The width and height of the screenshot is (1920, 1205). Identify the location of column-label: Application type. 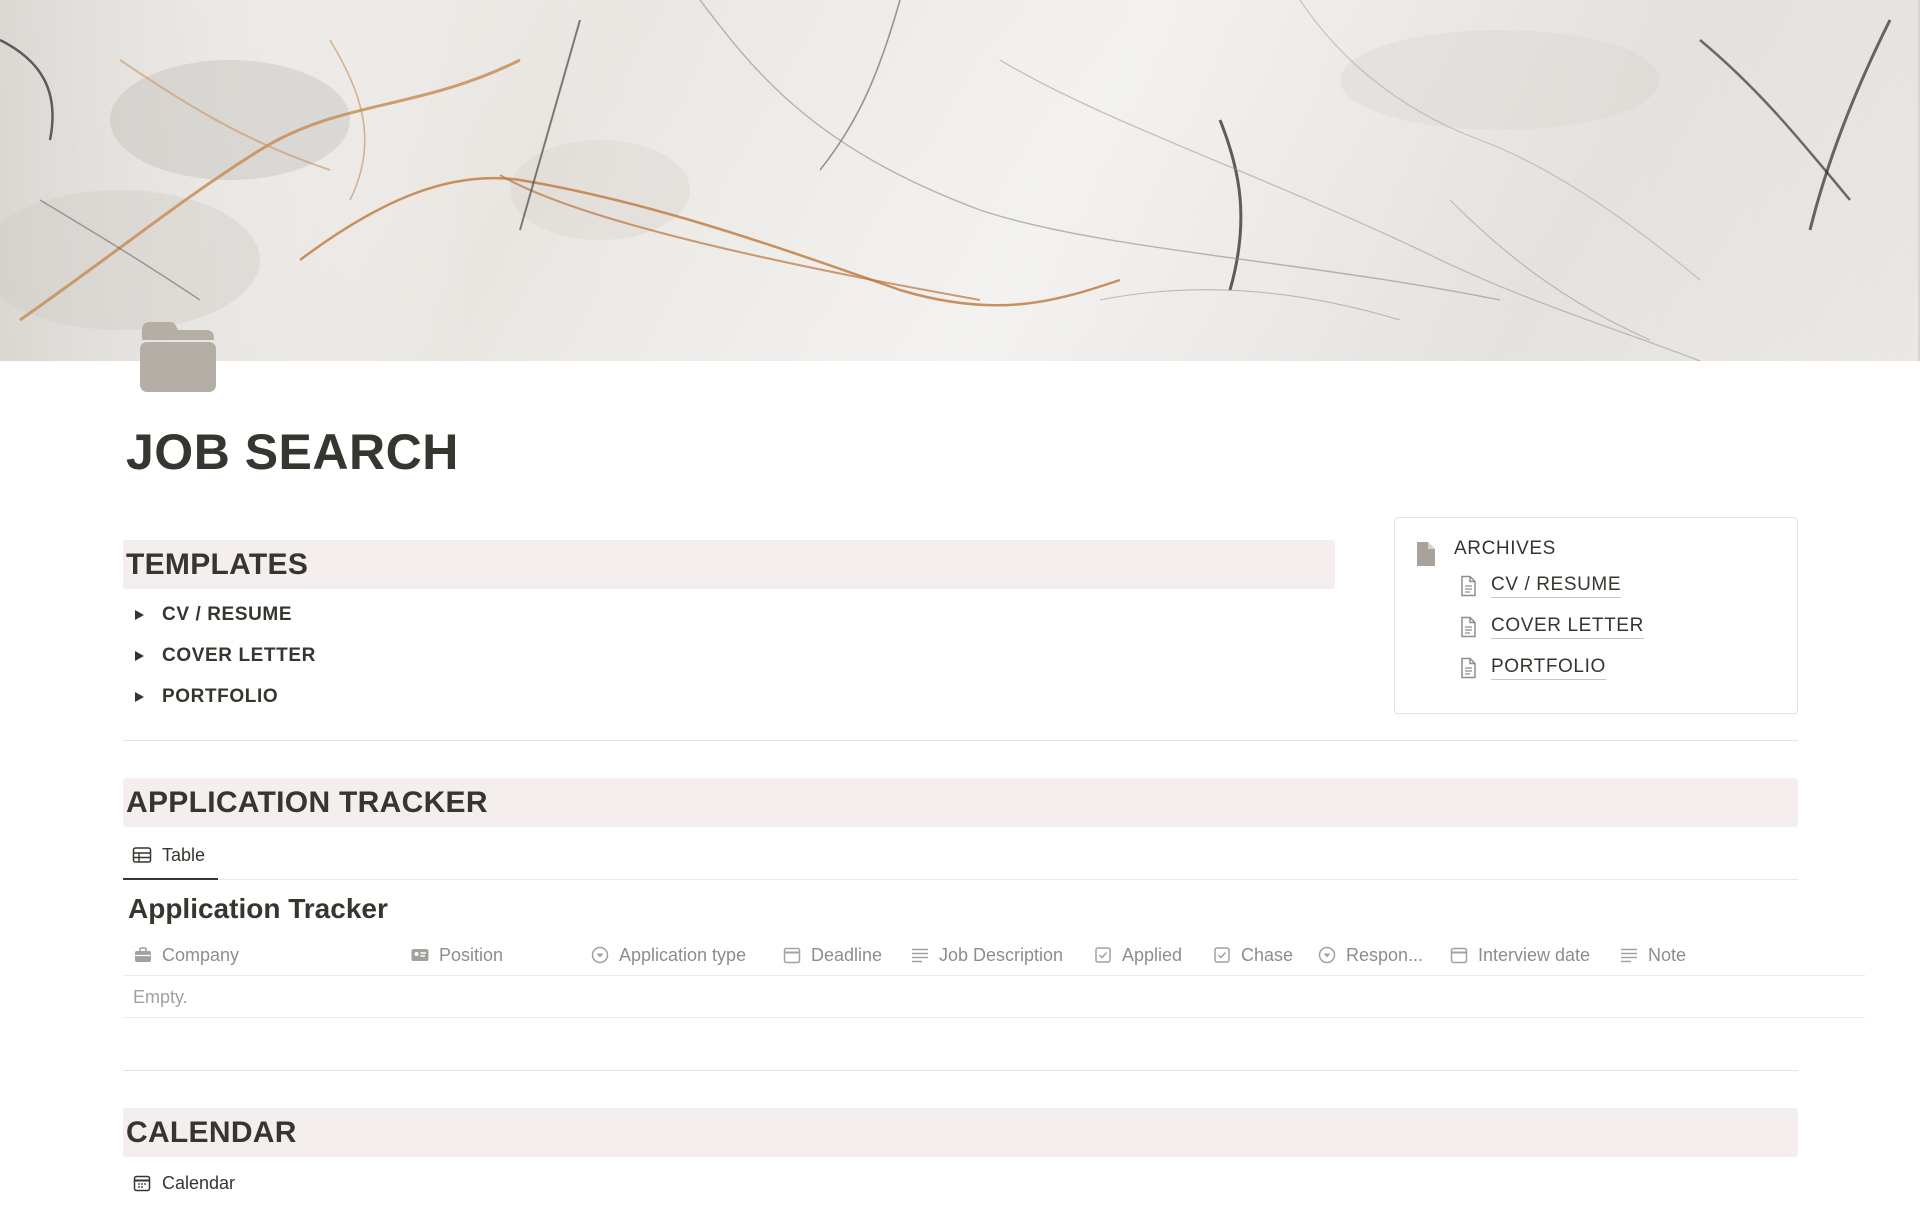
(683, 954).